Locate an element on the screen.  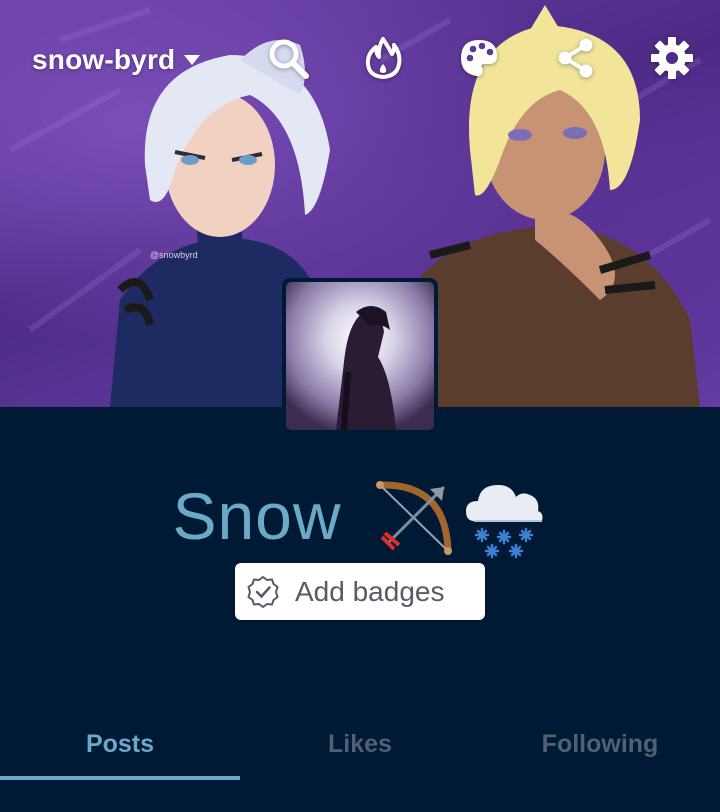
tab-following-label: Following is located at coordinates (600, 743).